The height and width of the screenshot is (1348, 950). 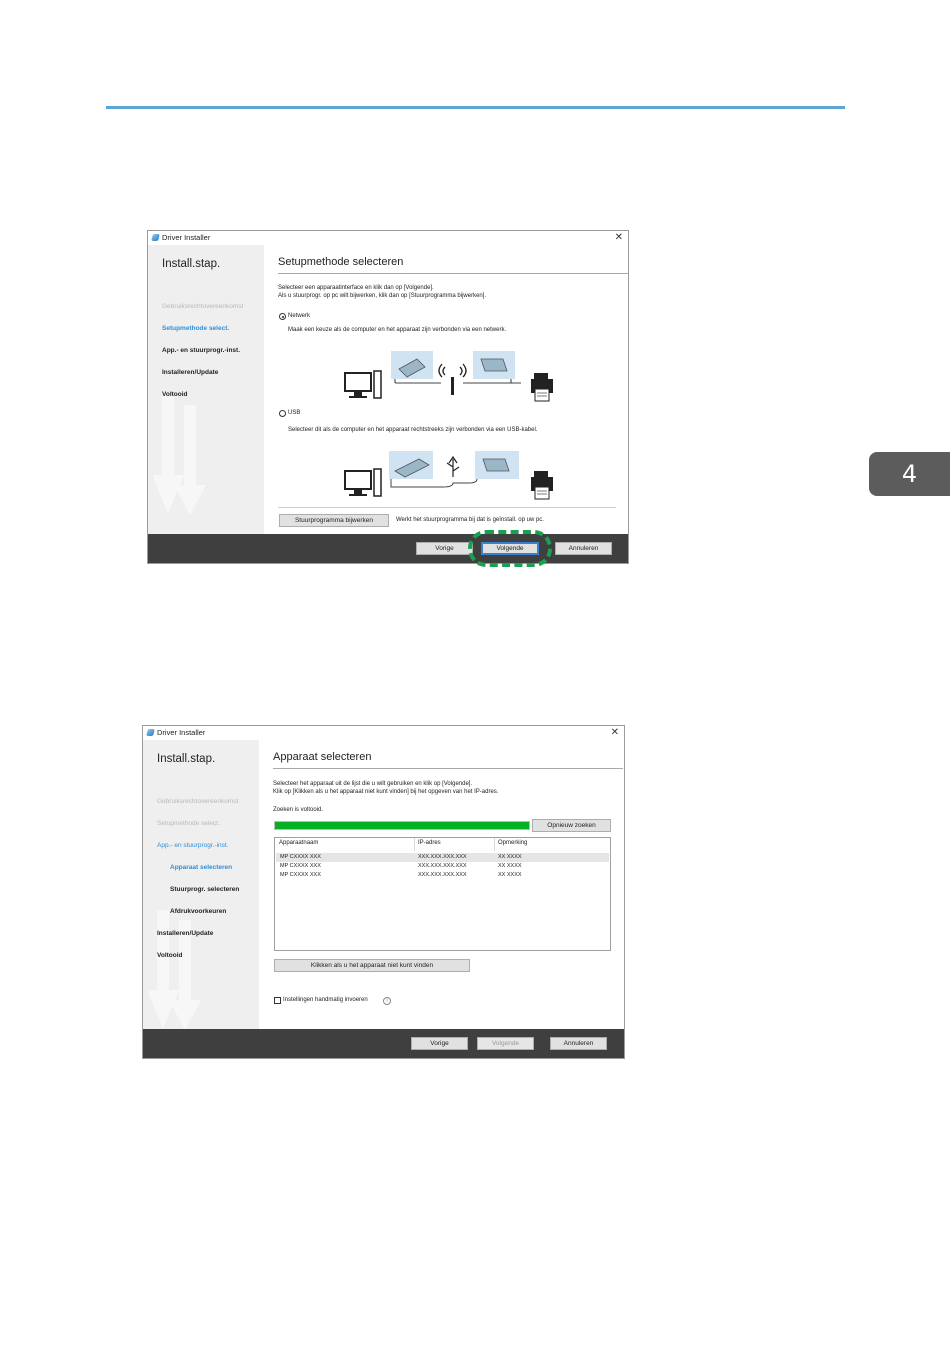 I want to click on update-driver-button: Stuurprogramma bijwerken, so click(x=334, y=520).